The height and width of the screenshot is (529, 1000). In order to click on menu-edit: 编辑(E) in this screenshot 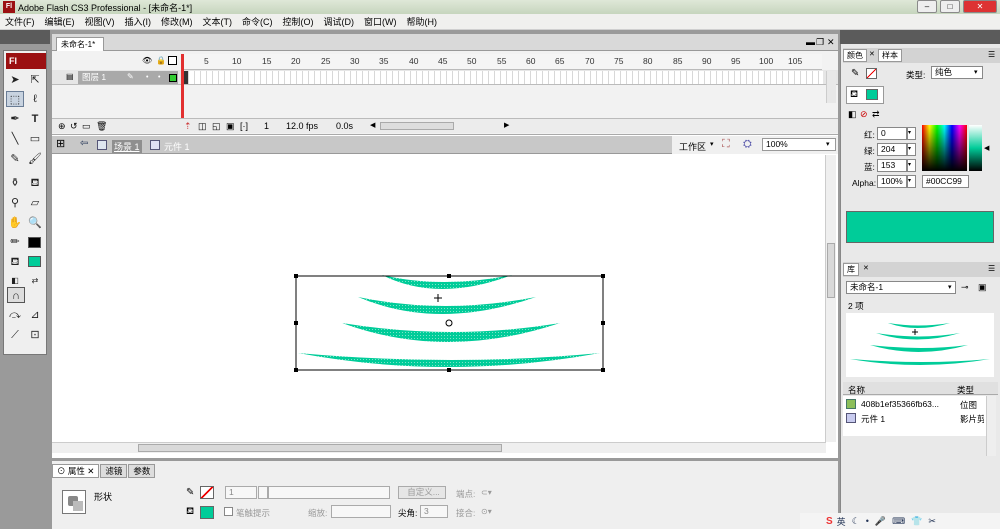, I will do `click(60, 22)`.